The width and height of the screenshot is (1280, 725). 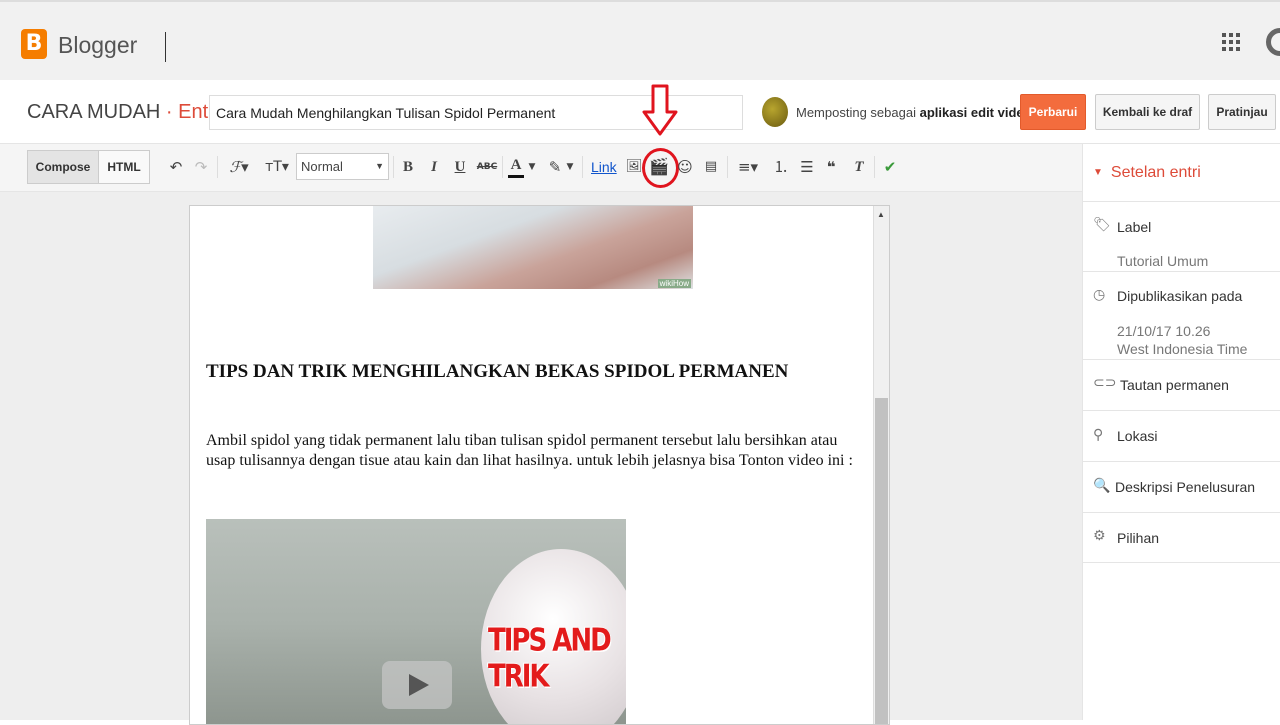 I want to click on video-highlight-circle, so click(x=660, y=168).